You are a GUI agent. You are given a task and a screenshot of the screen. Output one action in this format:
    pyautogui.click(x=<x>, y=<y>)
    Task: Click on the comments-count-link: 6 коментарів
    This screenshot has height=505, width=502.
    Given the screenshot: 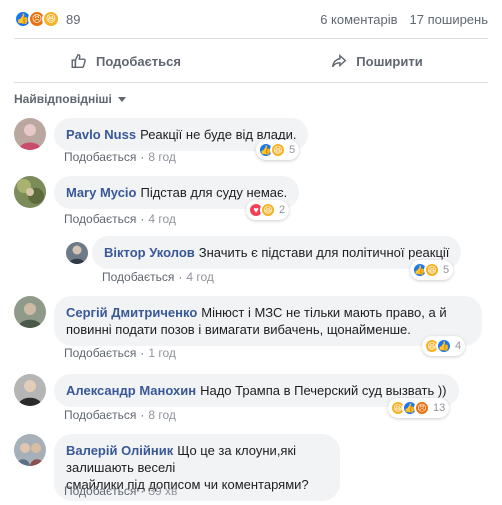 What is the action you would take?
    pyautogui.click(x=358, y=19)
    